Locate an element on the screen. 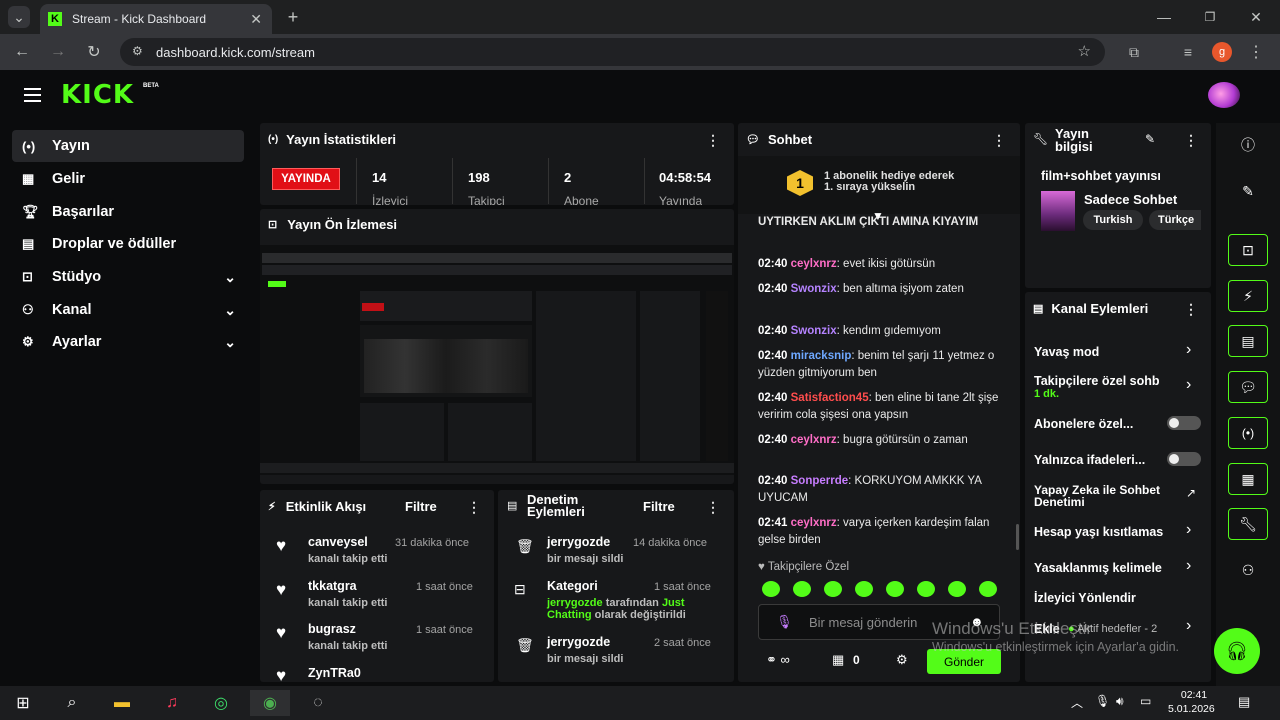  clip-camera-icon: ⊡ is located at coordinates (1248, 250).